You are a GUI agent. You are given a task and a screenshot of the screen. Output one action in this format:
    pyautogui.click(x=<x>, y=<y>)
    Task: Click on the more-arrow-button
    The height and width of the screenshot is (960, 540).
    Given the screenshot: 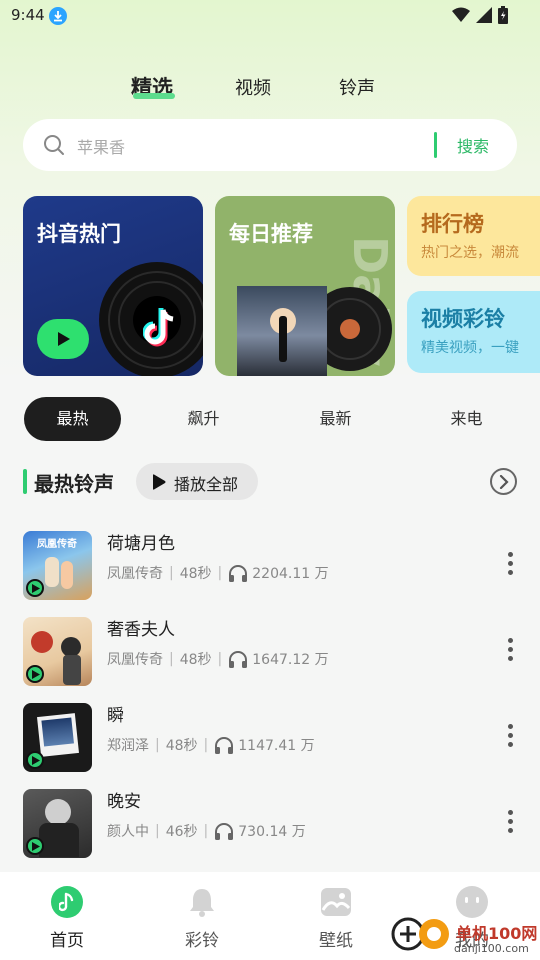 What is the action you would take?
    pyautogui.click(x=503, y=481)
    